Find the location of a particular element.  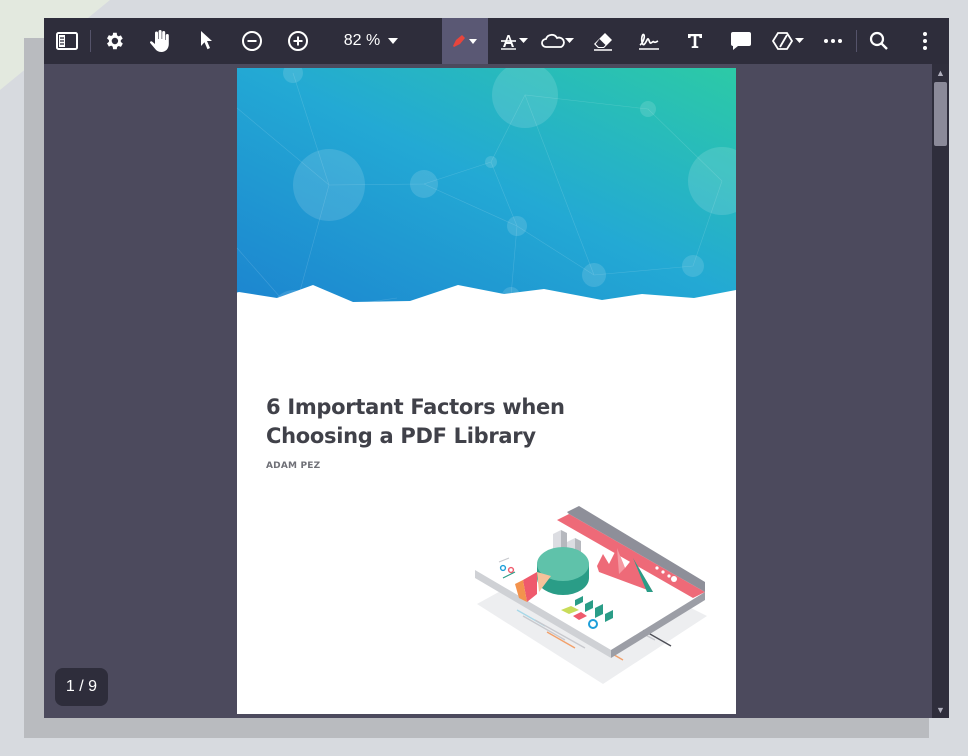

zoom-level-value: 82 % is located at coordinates (362, 40).